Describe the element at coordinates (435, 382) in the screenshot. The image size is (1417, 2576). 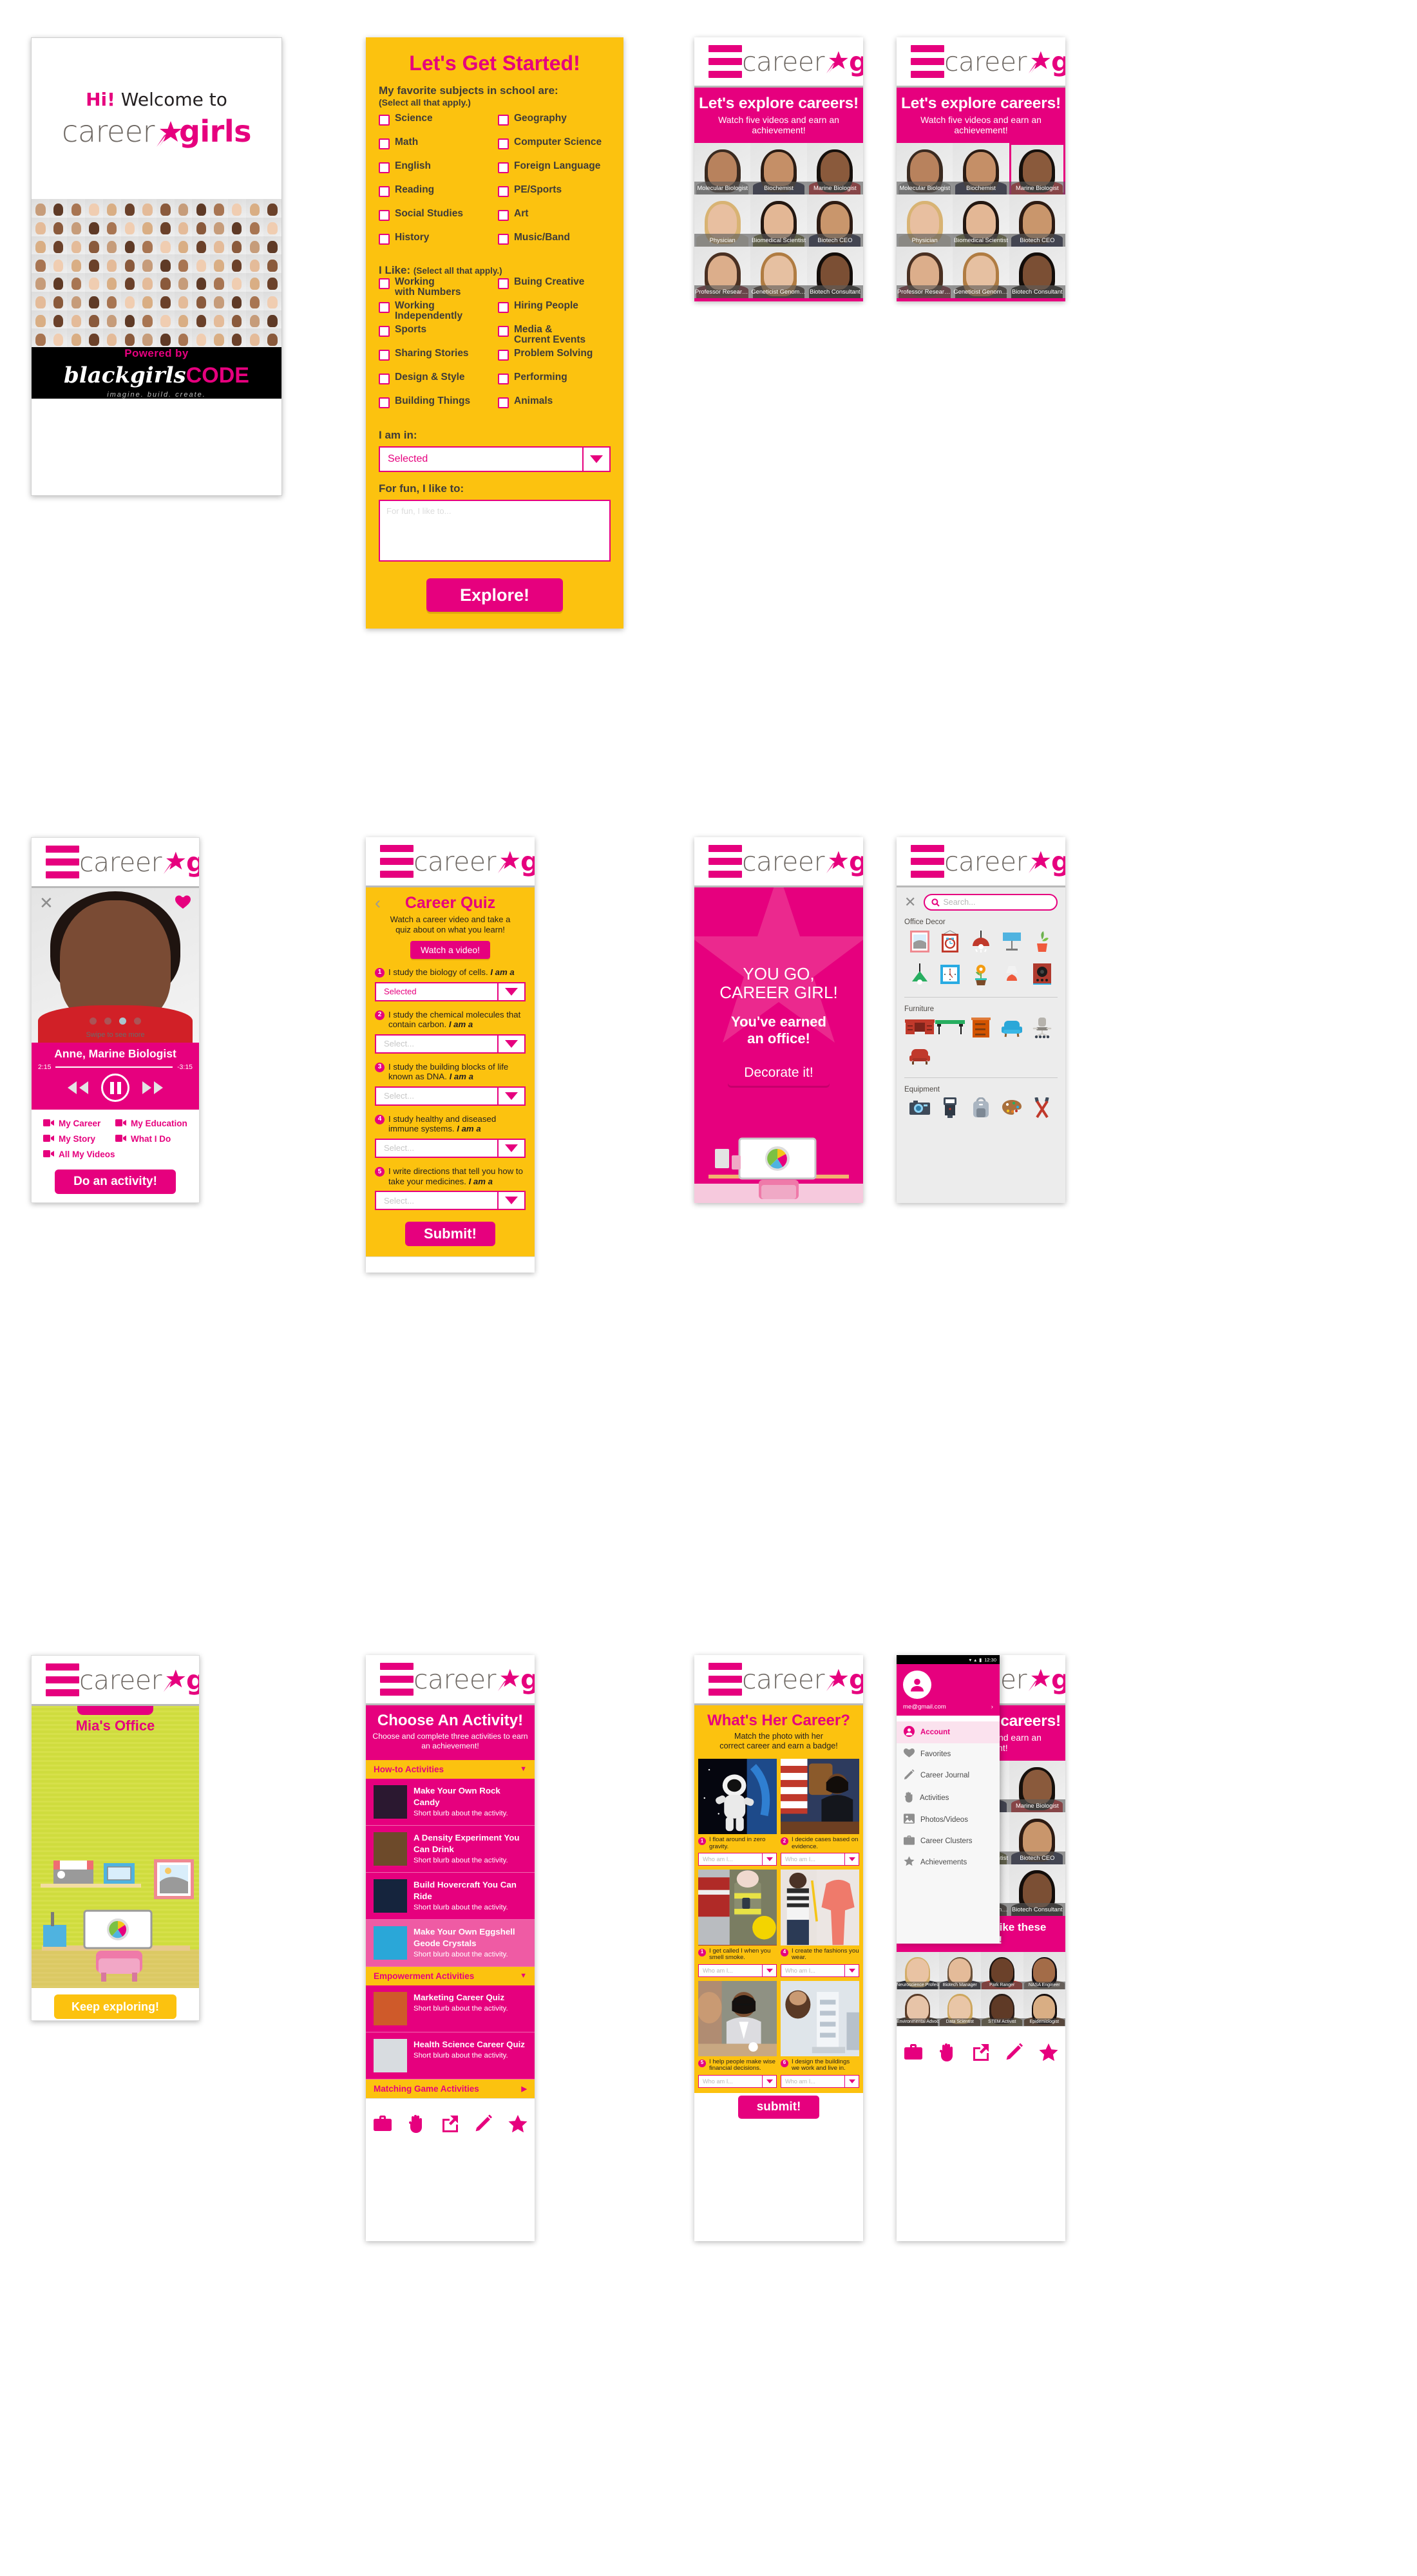
I see `like-option-4: Design & Style` at that location.